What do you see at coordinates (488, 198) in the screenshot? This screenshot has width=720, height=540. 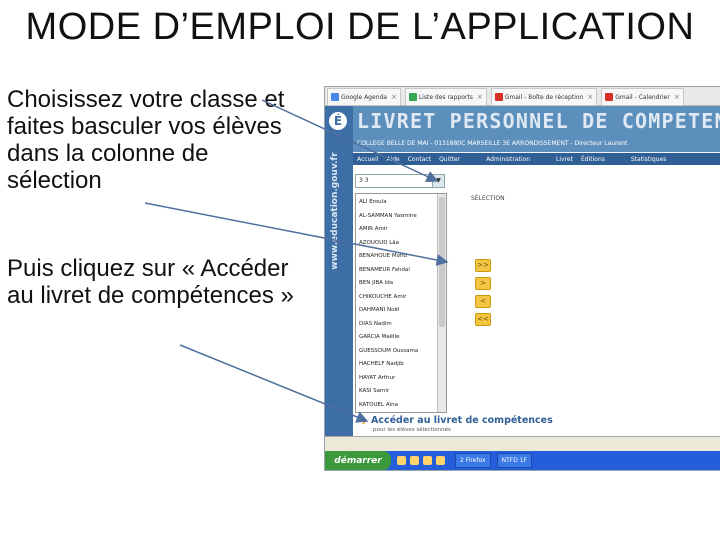 I see `selection-column-label: SÉLECTION` at bounding box center [488, 198].